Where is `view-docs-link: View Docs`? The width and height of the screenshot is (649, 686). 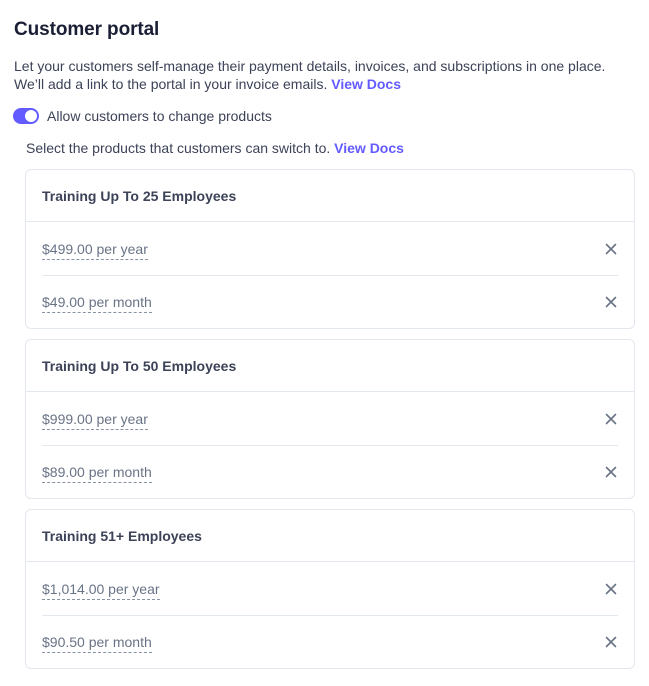 view-docs-link: View Docs is located at coordinates (366, 84).